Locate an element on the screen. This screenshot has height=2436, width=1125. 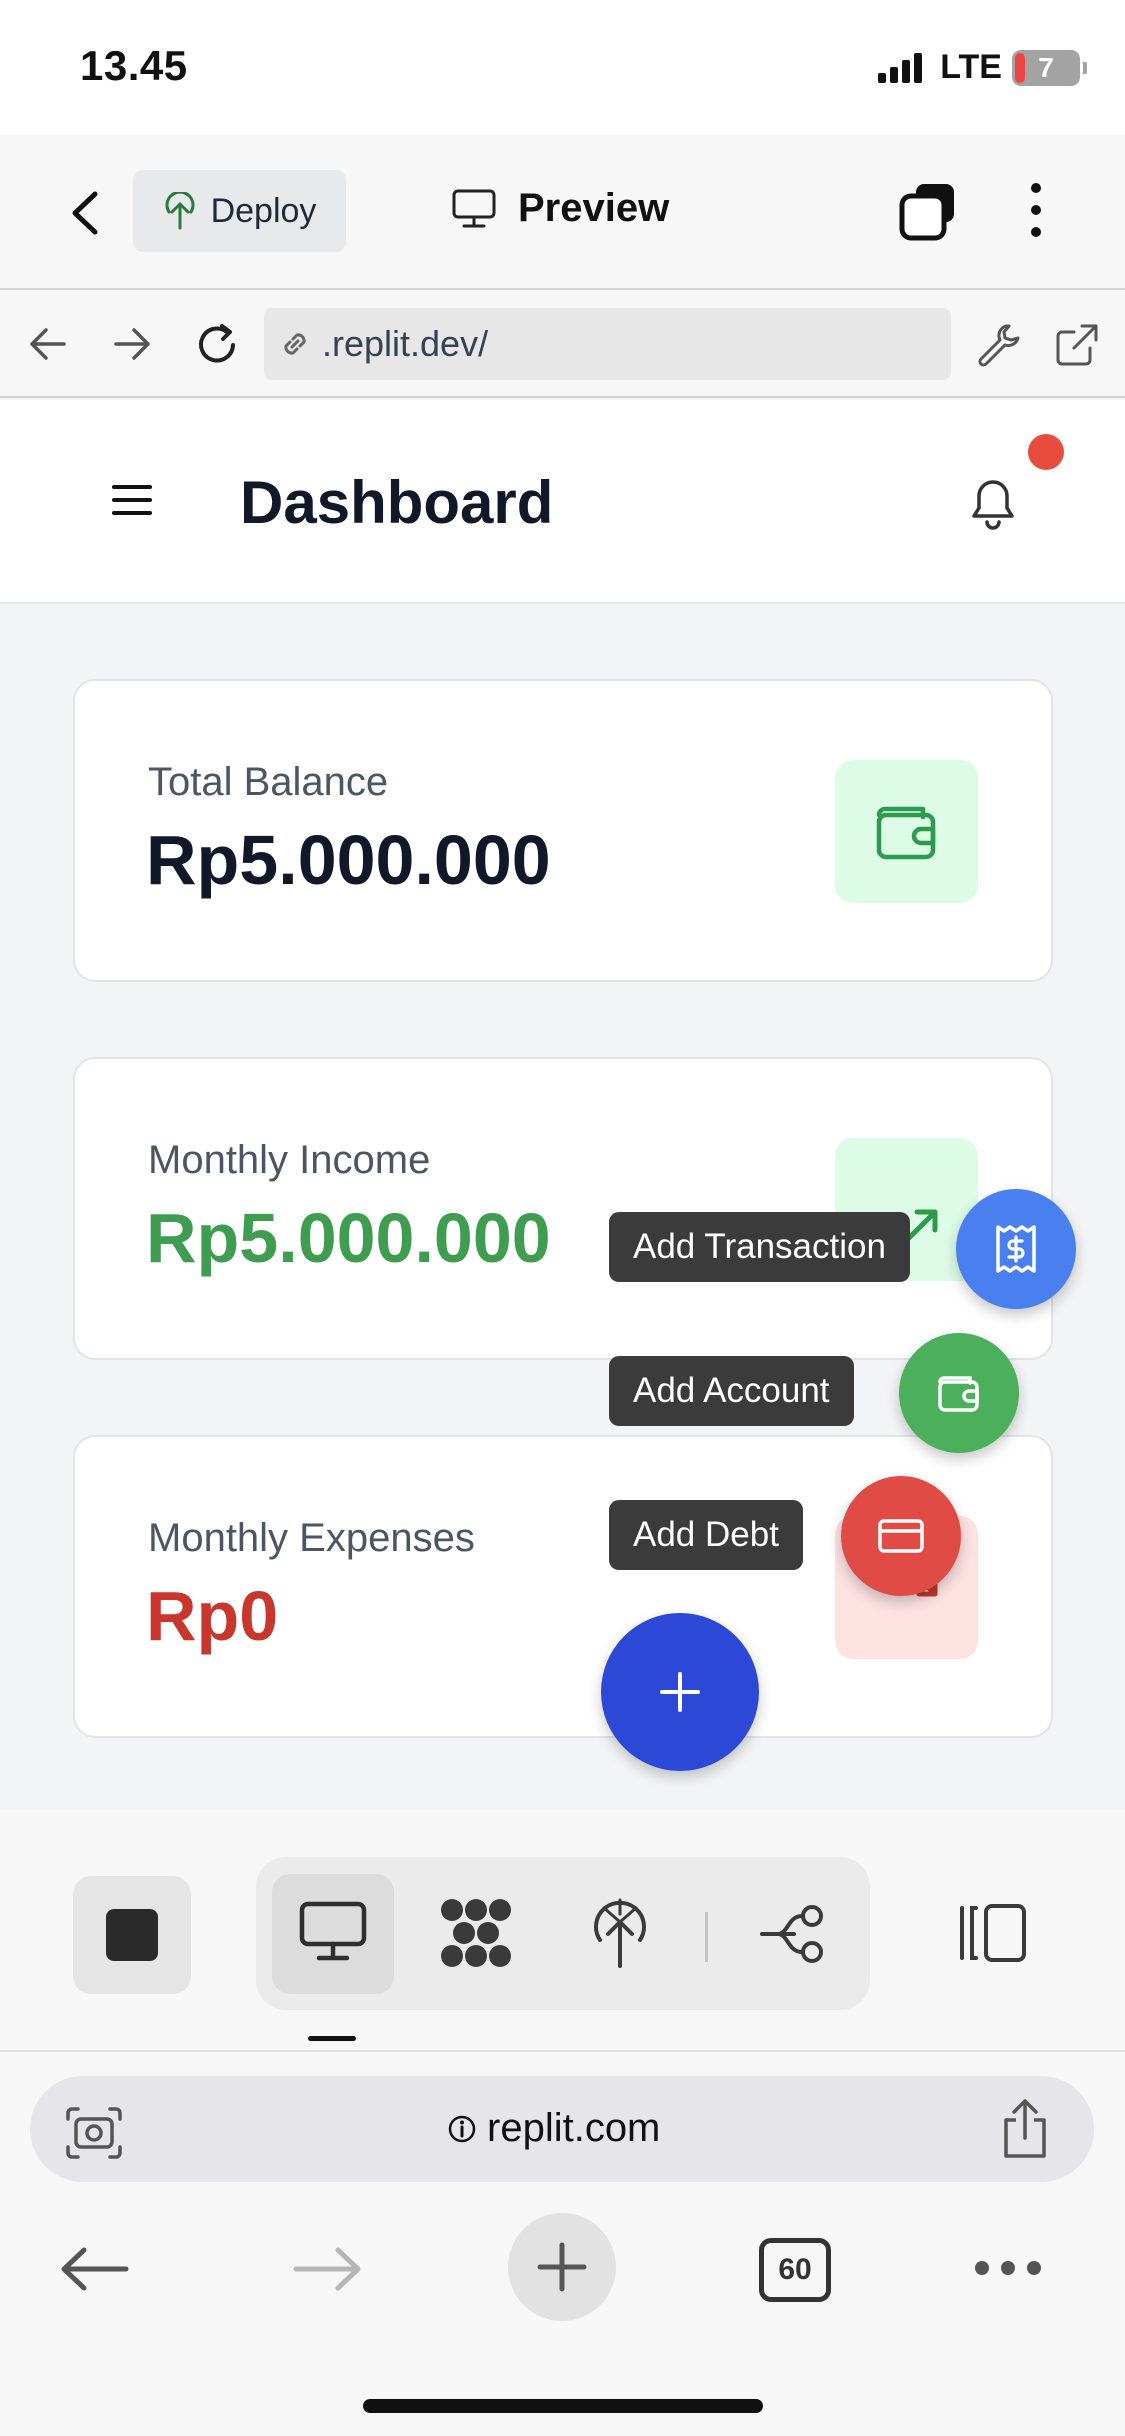
battery-icon: 7 is located at coordinates (1049, 67).